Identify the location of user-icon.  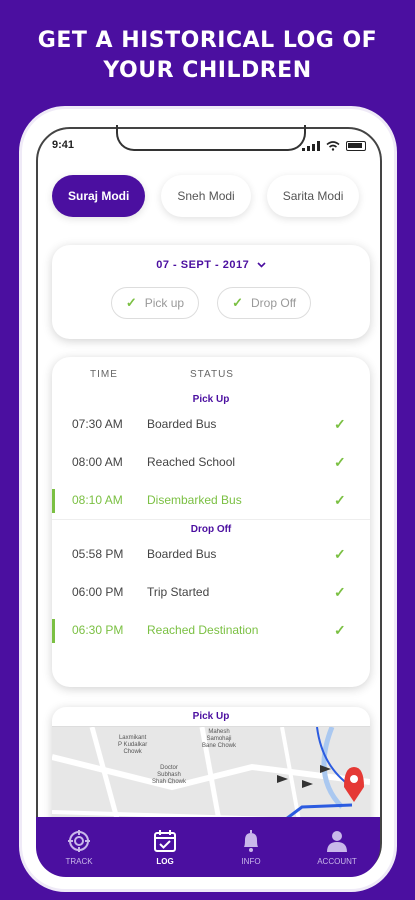
(337, 841).